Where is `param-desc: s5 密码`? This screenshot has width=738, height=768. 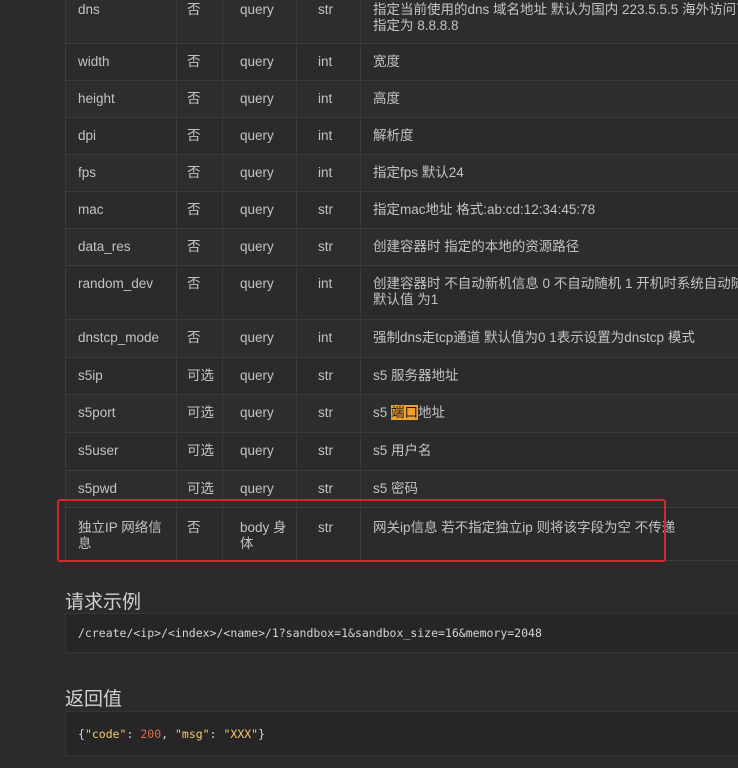
param-desc: s5 密码 is located at coordinates (396, 488).